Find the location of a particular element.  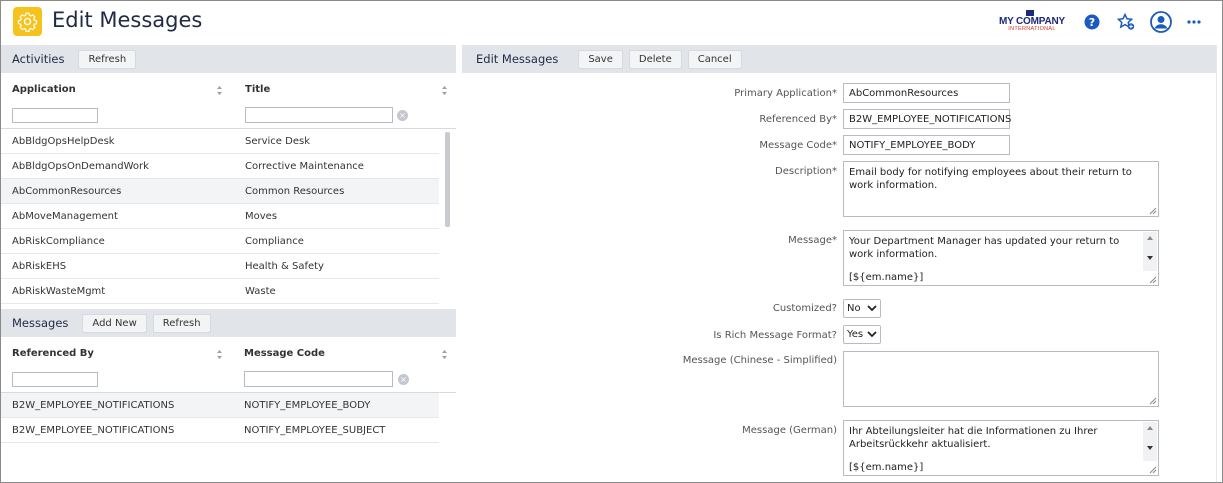

save-button: Save is located at coordinates (600, 59).